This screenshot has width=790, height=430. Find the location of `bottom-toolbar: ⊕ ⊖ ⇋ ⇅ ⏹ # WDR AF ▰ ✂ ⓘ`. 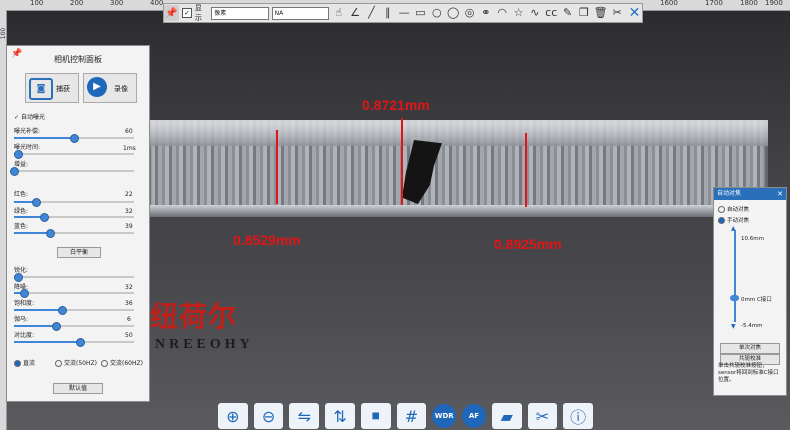

bottom-toolbar: ⊕ ⊖ ⇋ ⇅ ⏹ # WDR AF ▰ ✂ ⓘ is located at coordinates (406, 416).